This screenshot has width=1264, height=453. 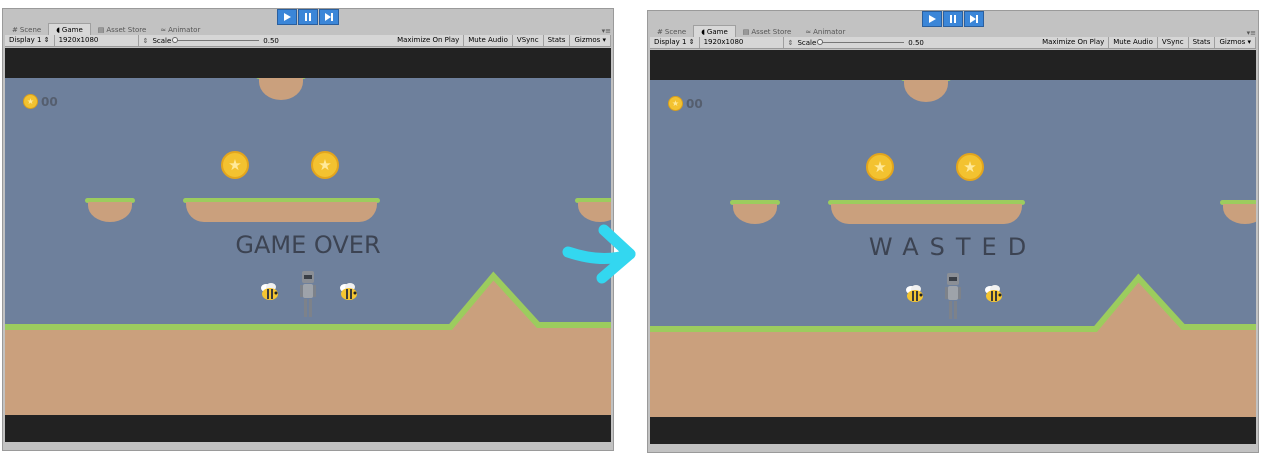 What do you see at coordinates (703, 31) in the screenshot?
I see `pacman-icon: ◖` at bounding box center [703, 31].